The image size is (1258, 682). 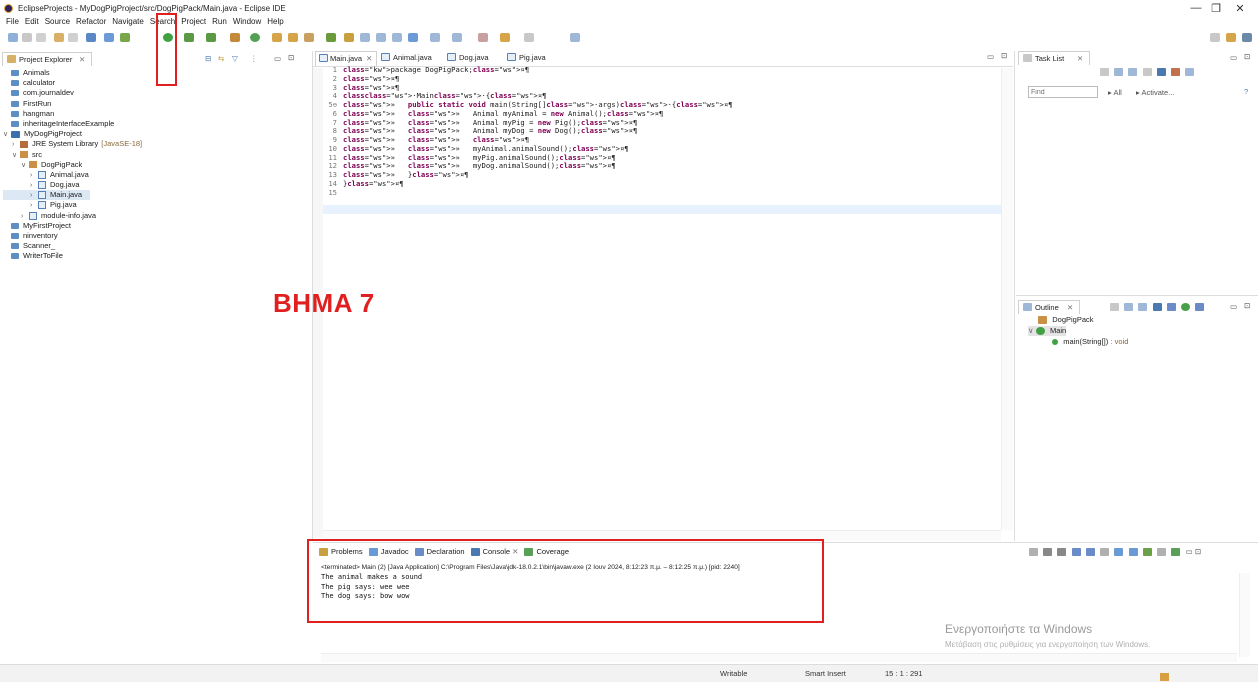 What do you see at coordinates (153, 226) in the screenshot?
I see `tree-item: MyFirstProject` at bounding box center [153, 226].